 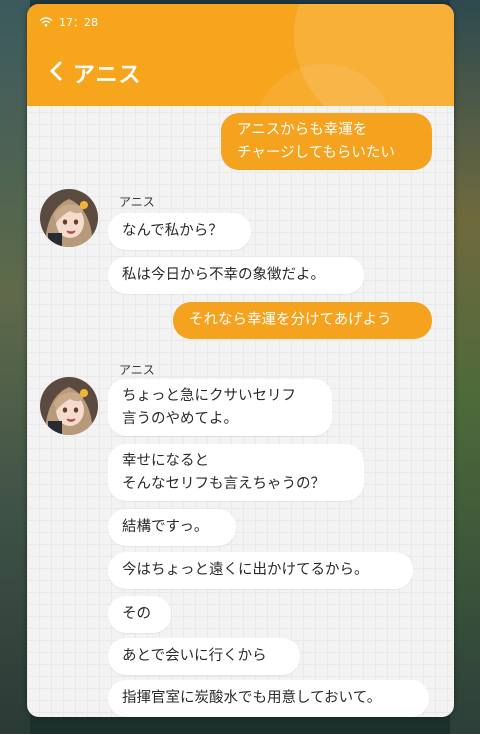 I want to click on outgoing-message: それなら幸運を分けてあげよう, so click(x=302, y=320).